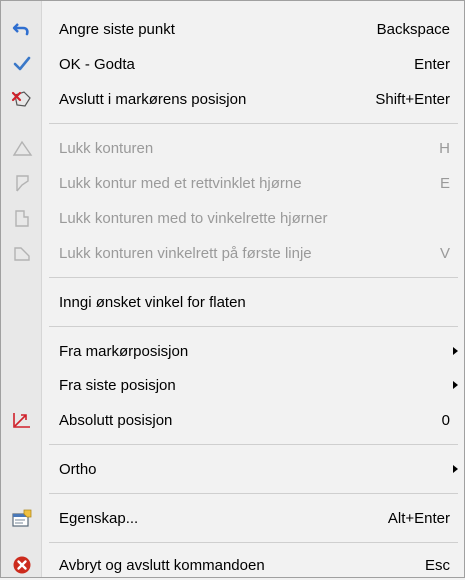 Image resolution: width=465 pixels, height=580 pixels. I want to click on menu-item-finish-at-cursor: Avslutt i markørens posisjon Shift+Enter, so click(232, 99).